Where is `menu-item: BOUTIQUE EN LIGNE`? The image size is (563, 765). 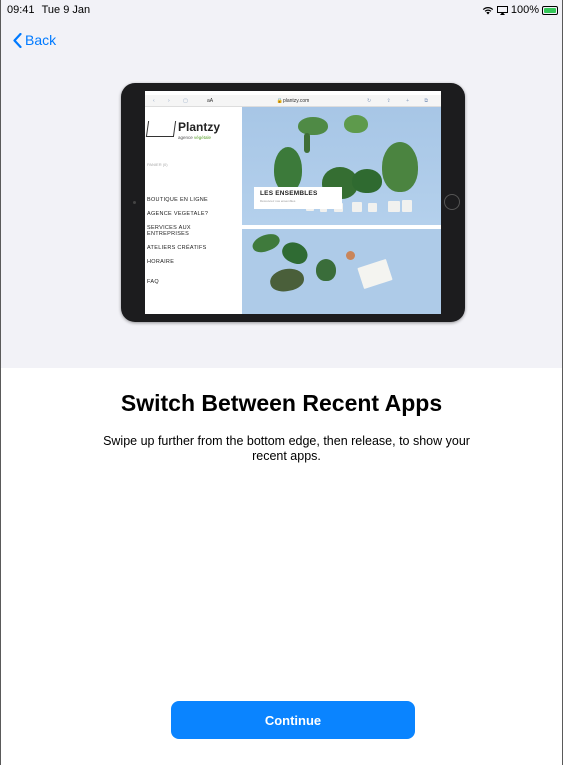 menu-item: BOUTIQUE EN LIGNE is located at coordinates (178, 200).